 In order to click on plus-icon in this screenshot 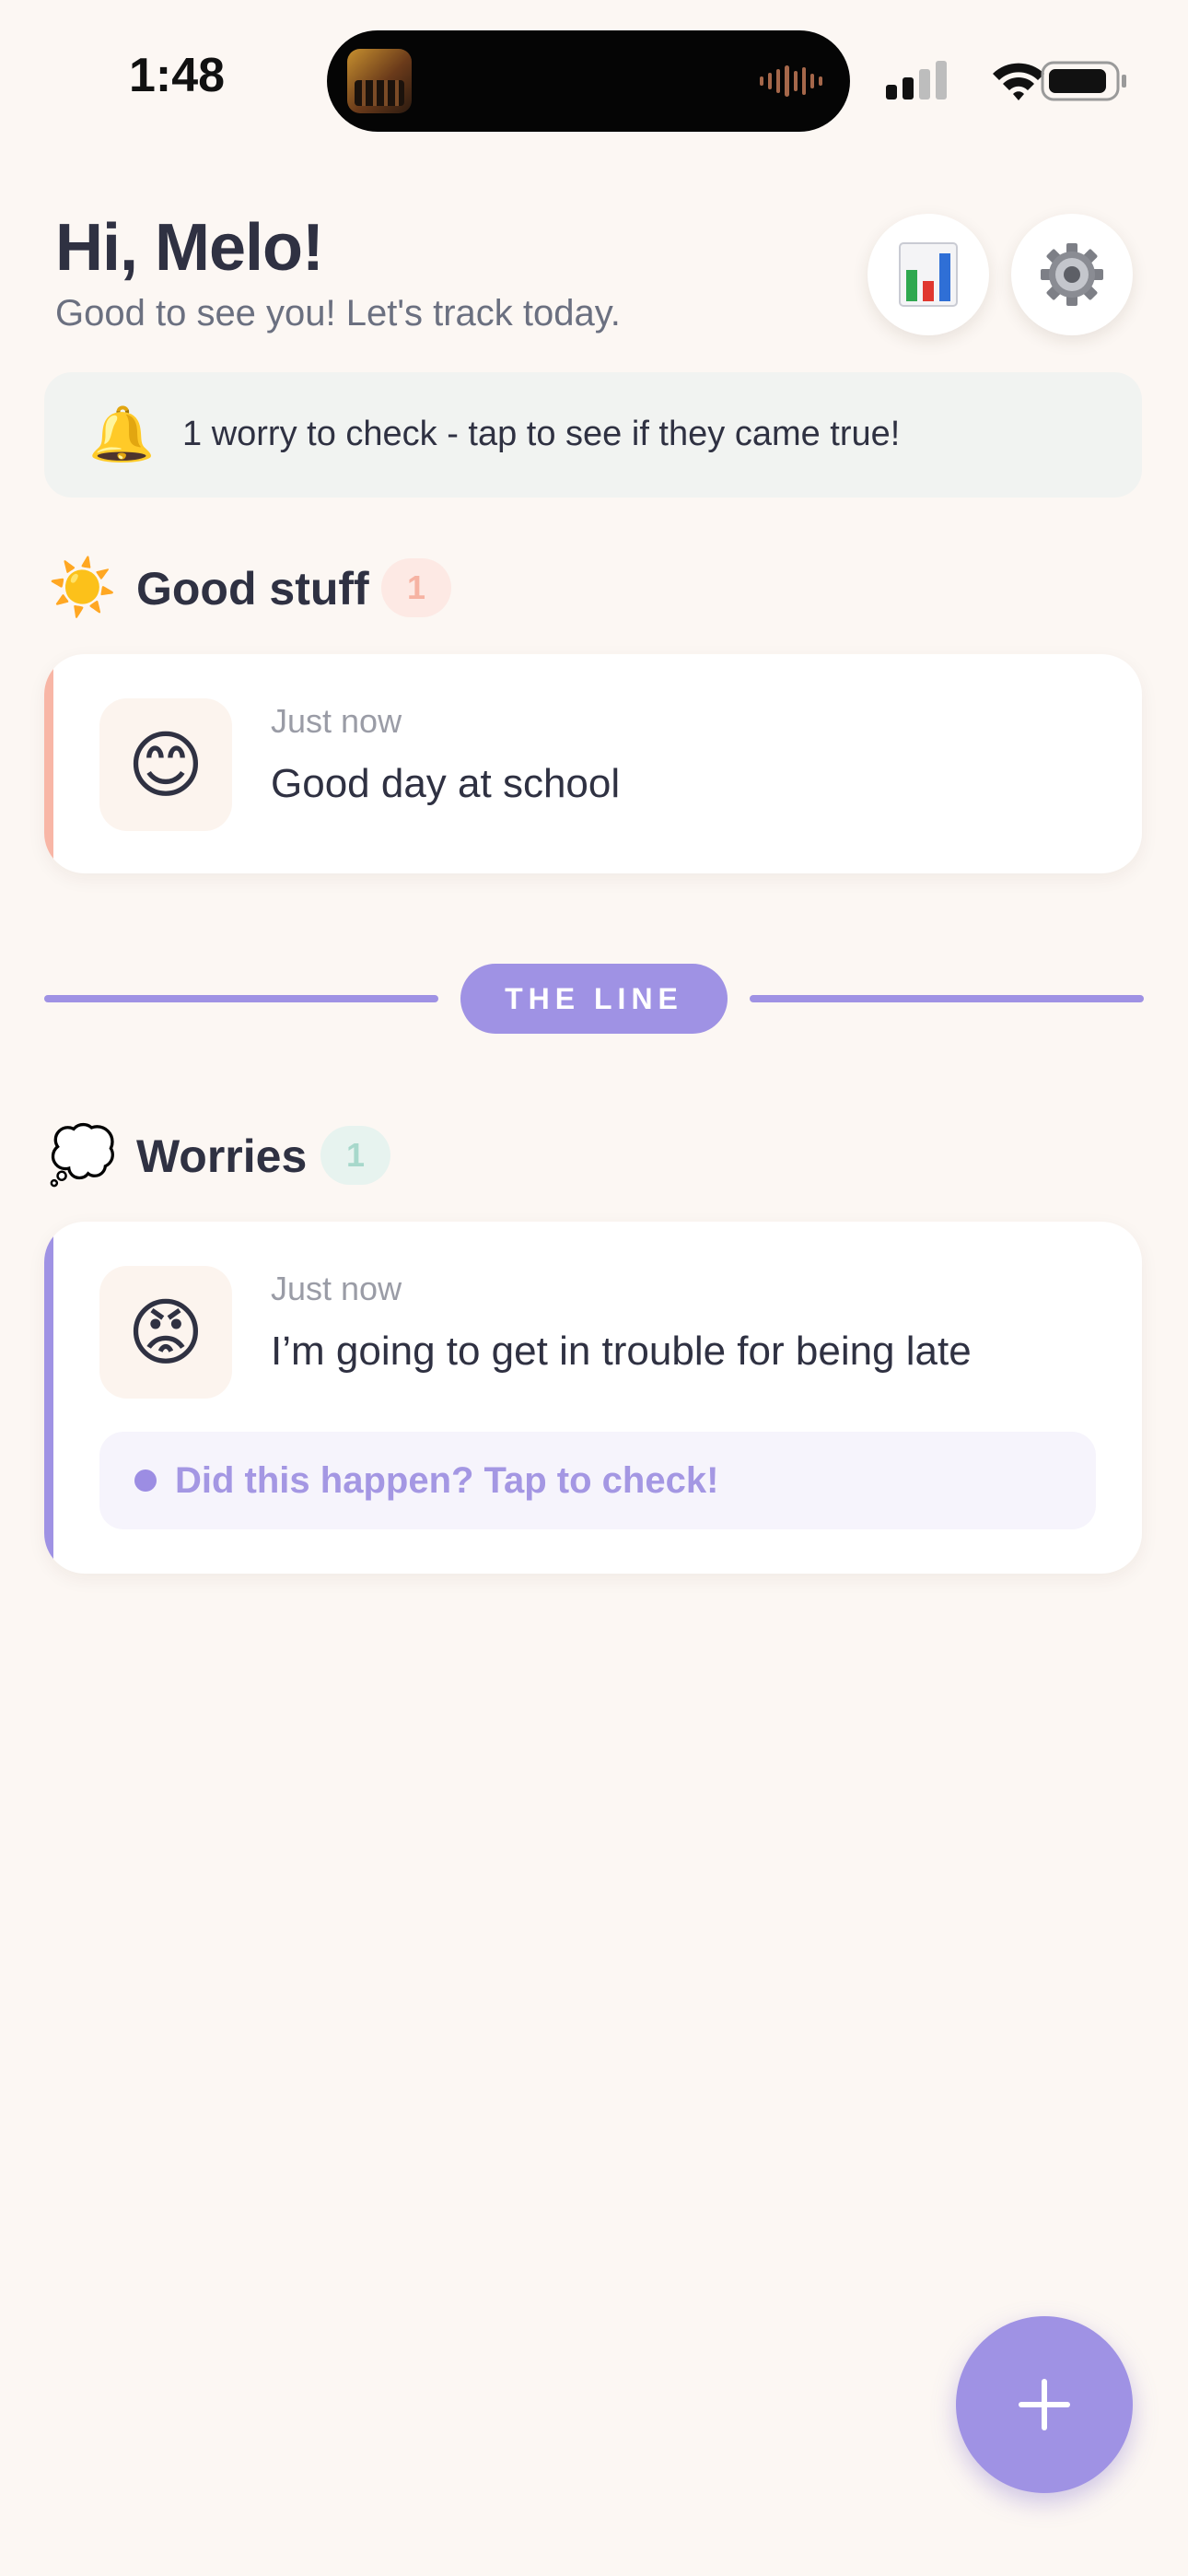, I will do `click(1044, 2404)`.